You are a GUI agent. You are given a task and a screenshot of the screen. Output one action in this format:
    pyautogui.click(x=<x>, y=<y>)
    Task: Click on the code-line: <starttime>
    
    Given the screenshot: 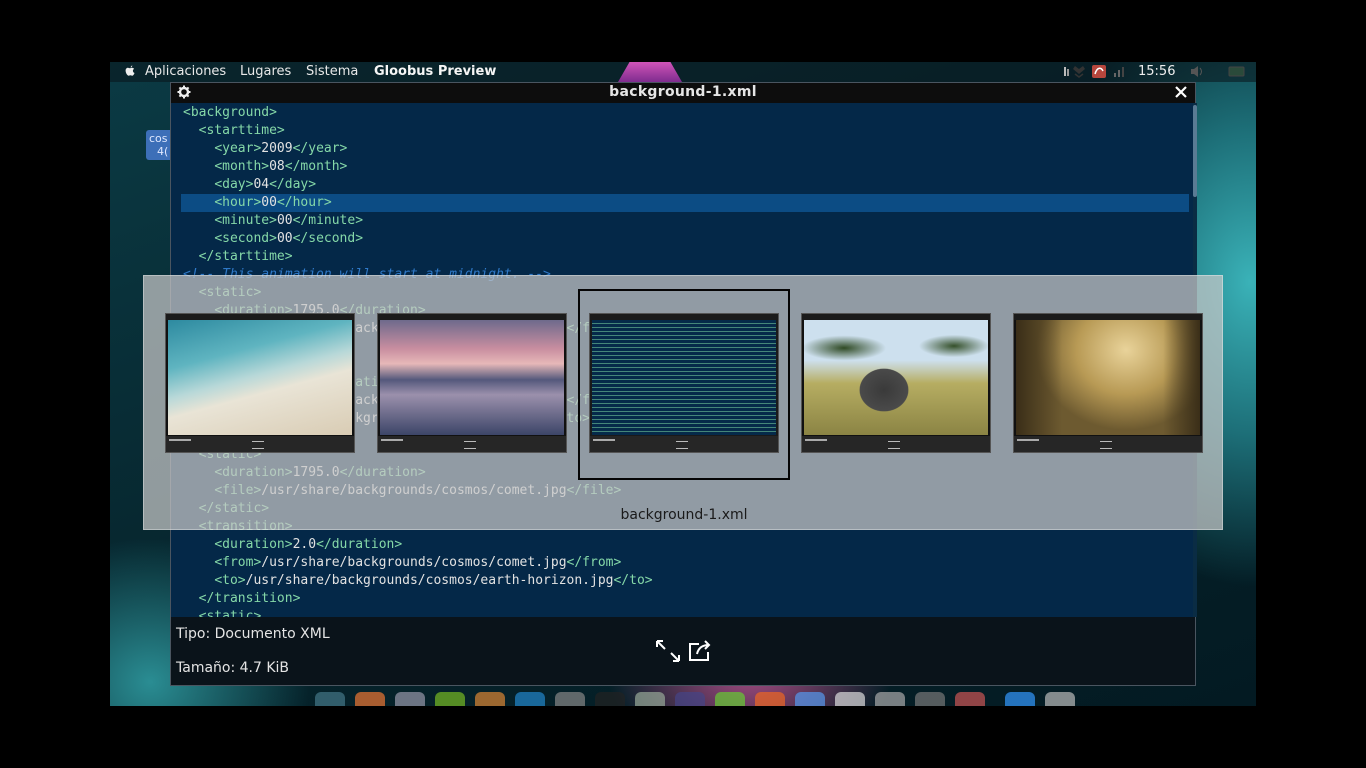 What is the action you would take?
    pyautogui.click(x=241, y=130)
    